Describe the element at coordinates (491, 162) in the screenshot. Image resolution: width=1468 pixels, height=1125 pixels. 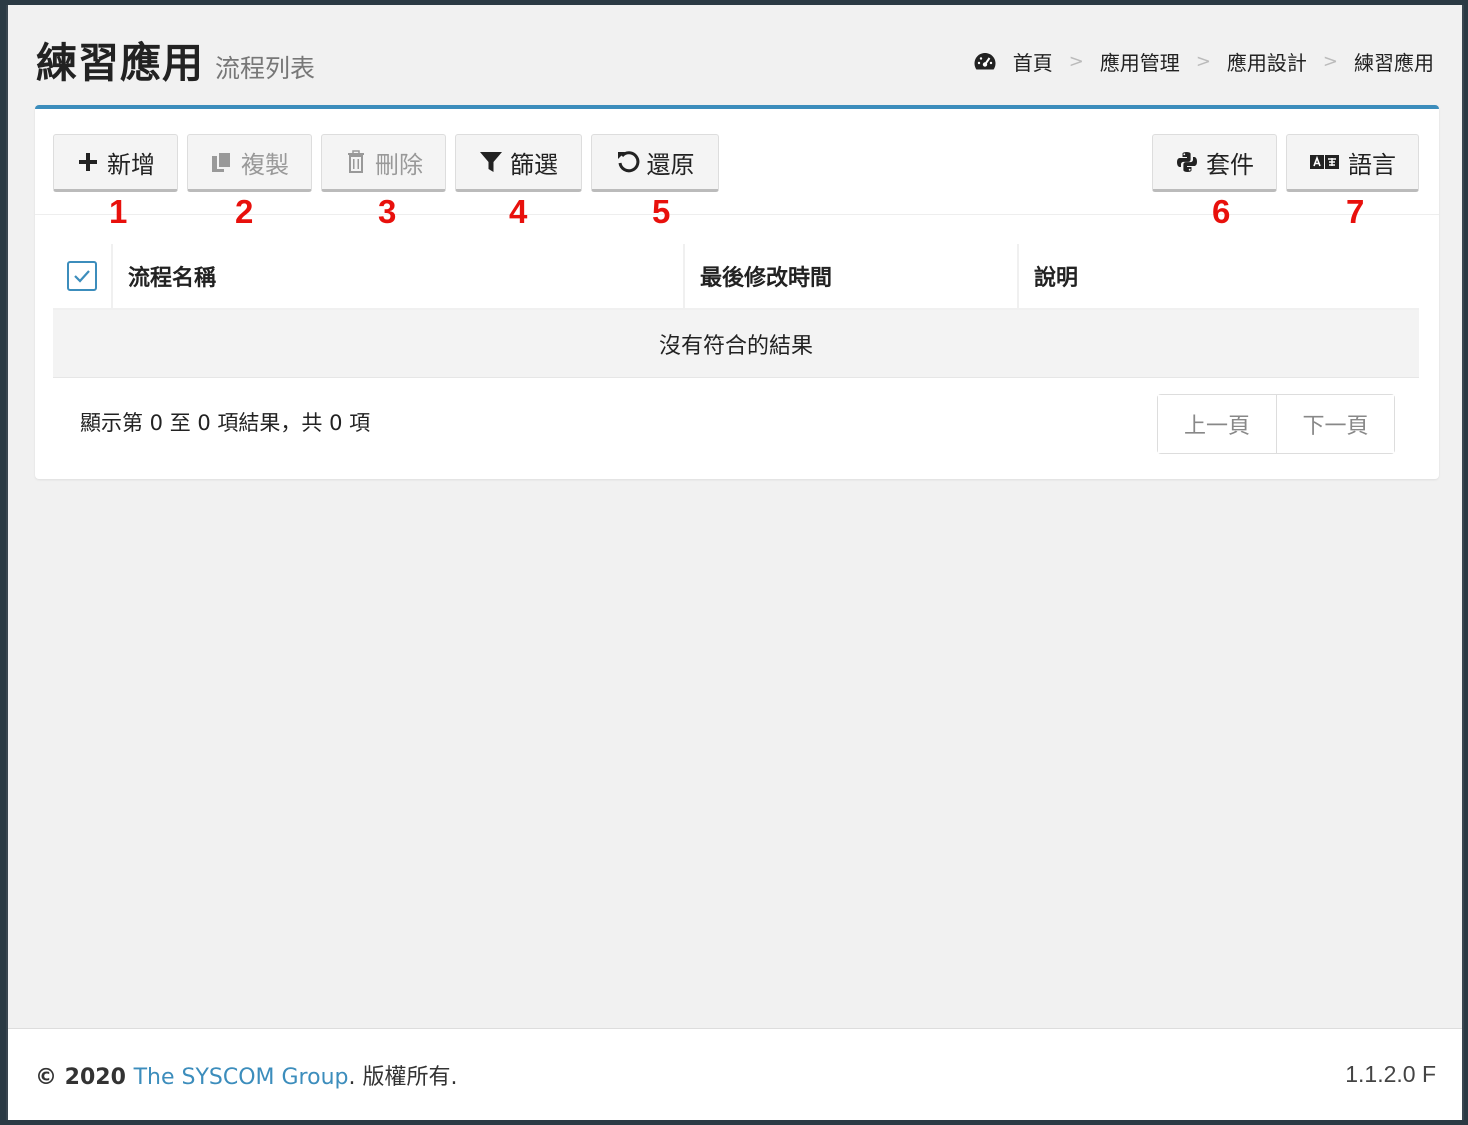
I see `filter-icon` at that location.